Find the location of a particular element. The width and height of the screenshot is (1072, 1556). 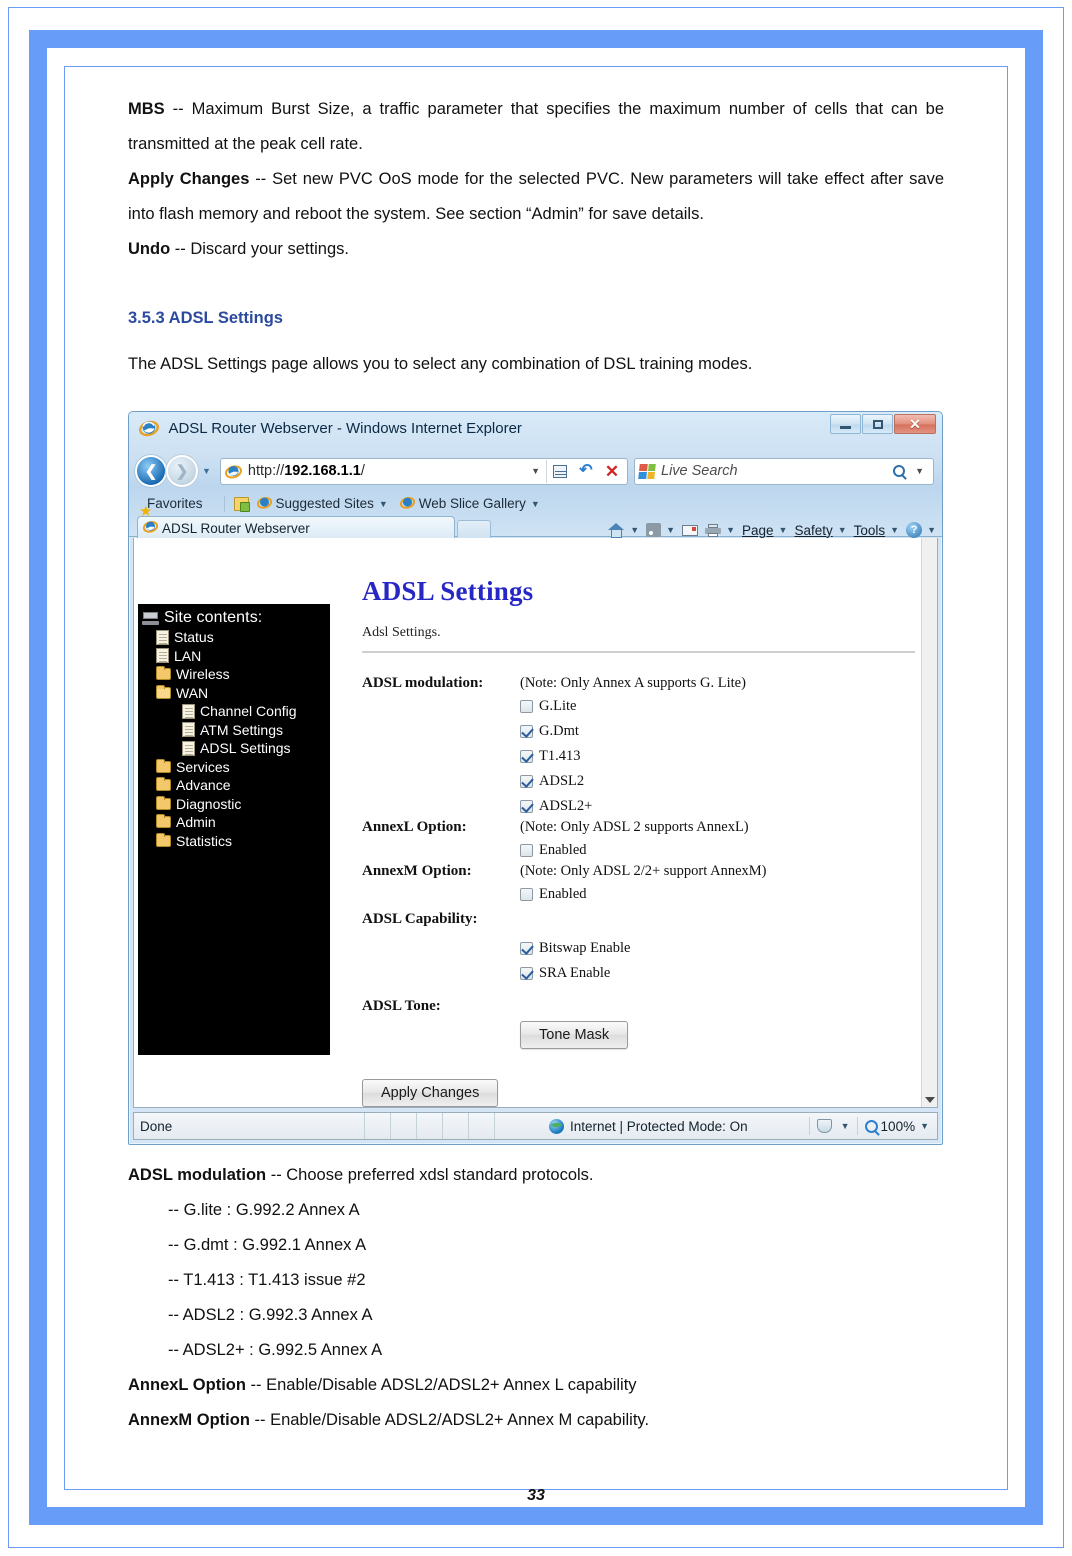

forward-button: ❯ is located at coordinates (182, 471).